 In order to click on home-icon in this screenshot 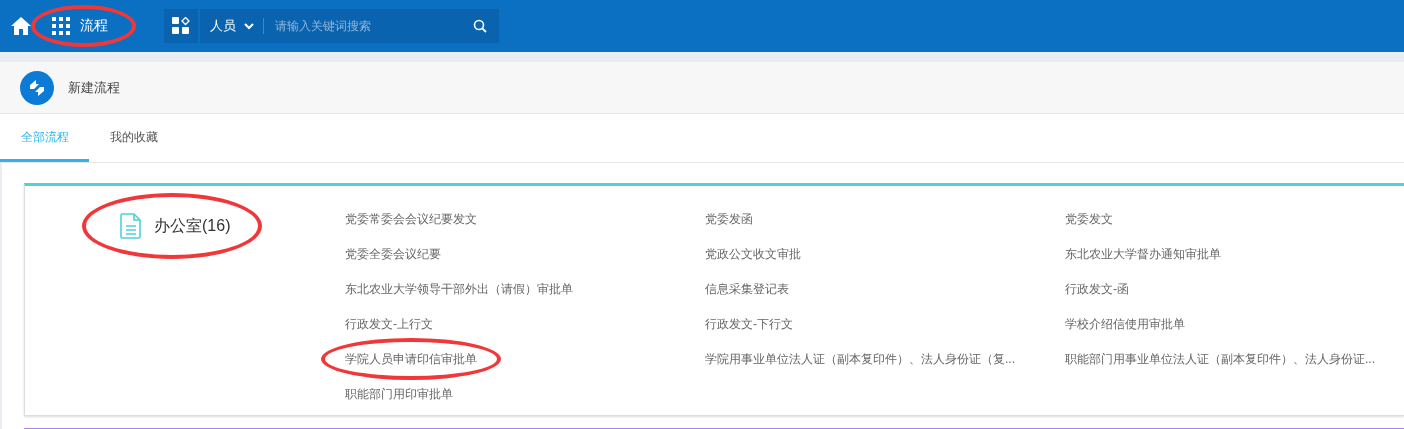, I will do `click(21, 26)`.